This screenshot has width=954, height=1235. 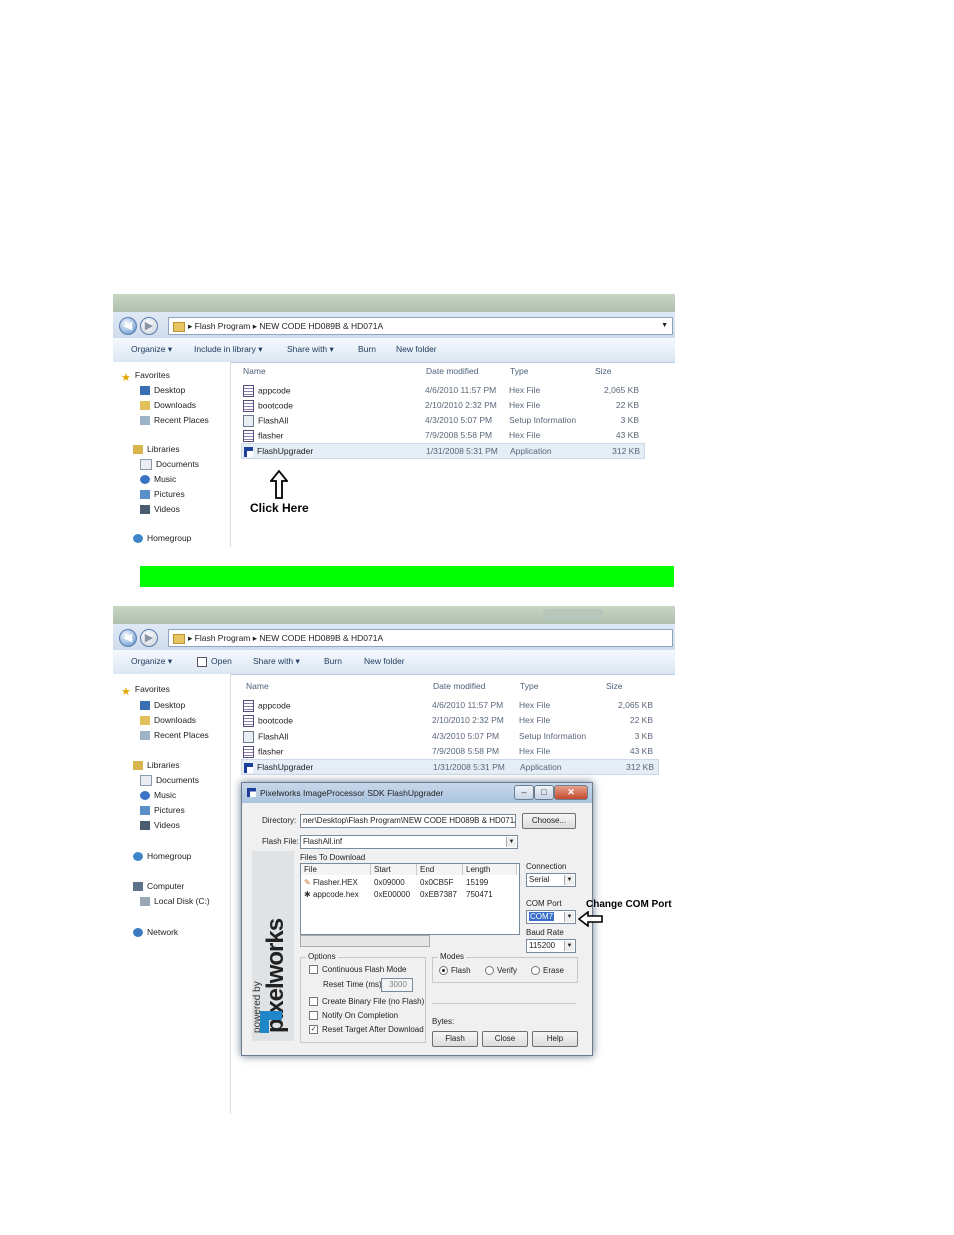 I want to click on list-header-file: File, so click(x=336, y=869).